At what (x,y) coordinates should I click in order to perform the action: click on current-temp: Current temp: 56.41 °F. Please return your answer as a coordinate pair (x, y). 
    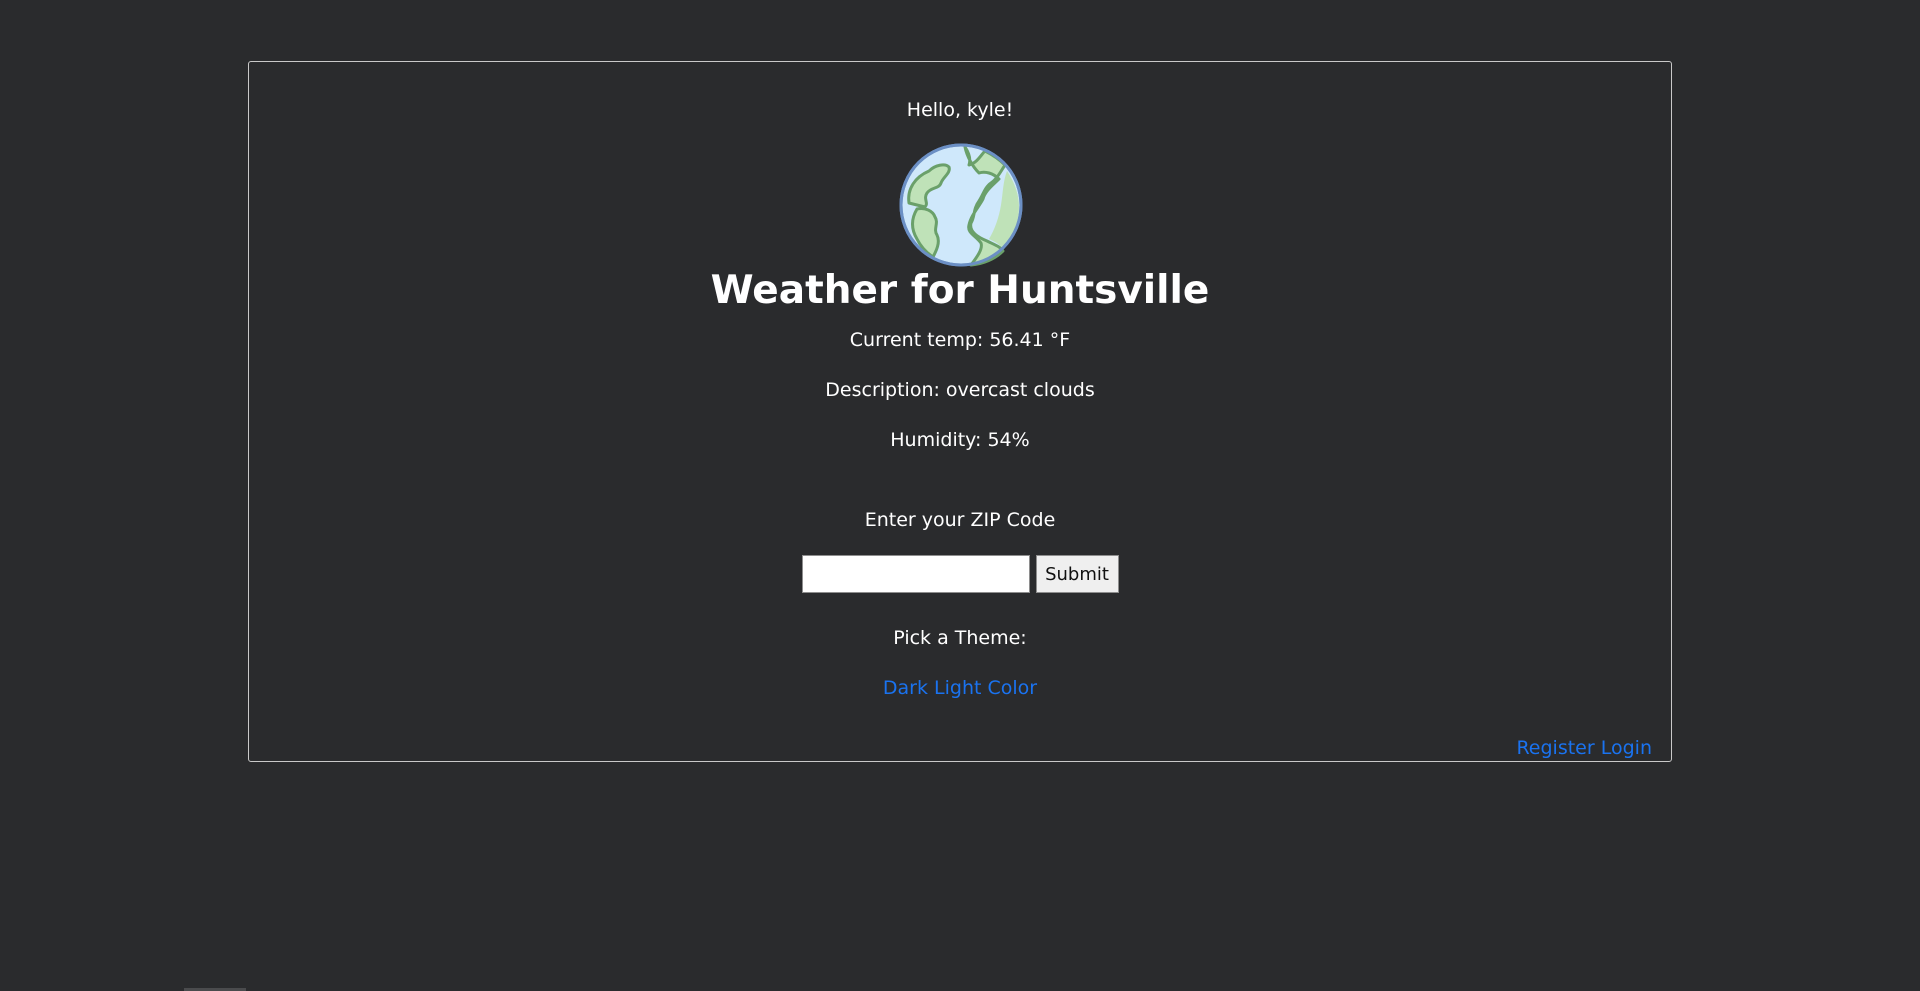
    Looking at the image, I should click on (960, 340).